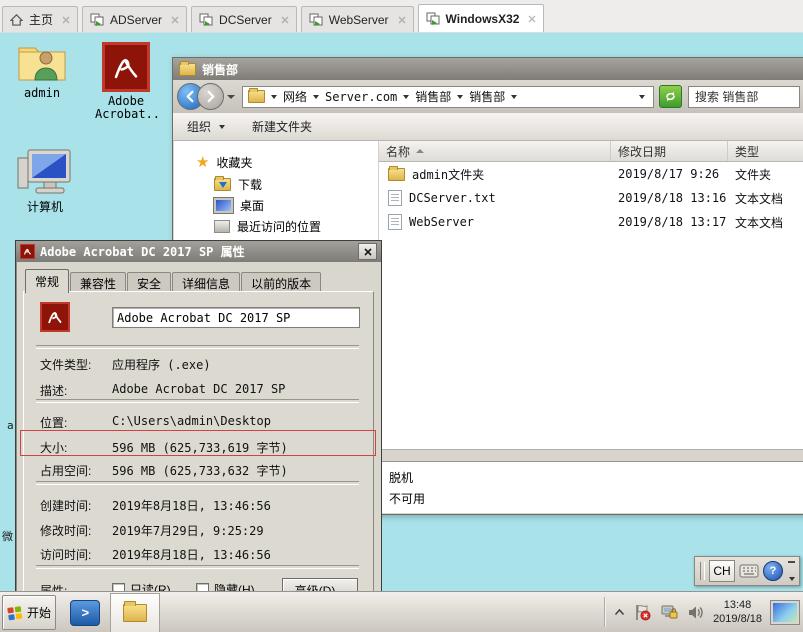  I want to click on sidebar-item-desktop: 桌面, so click(276, 205).